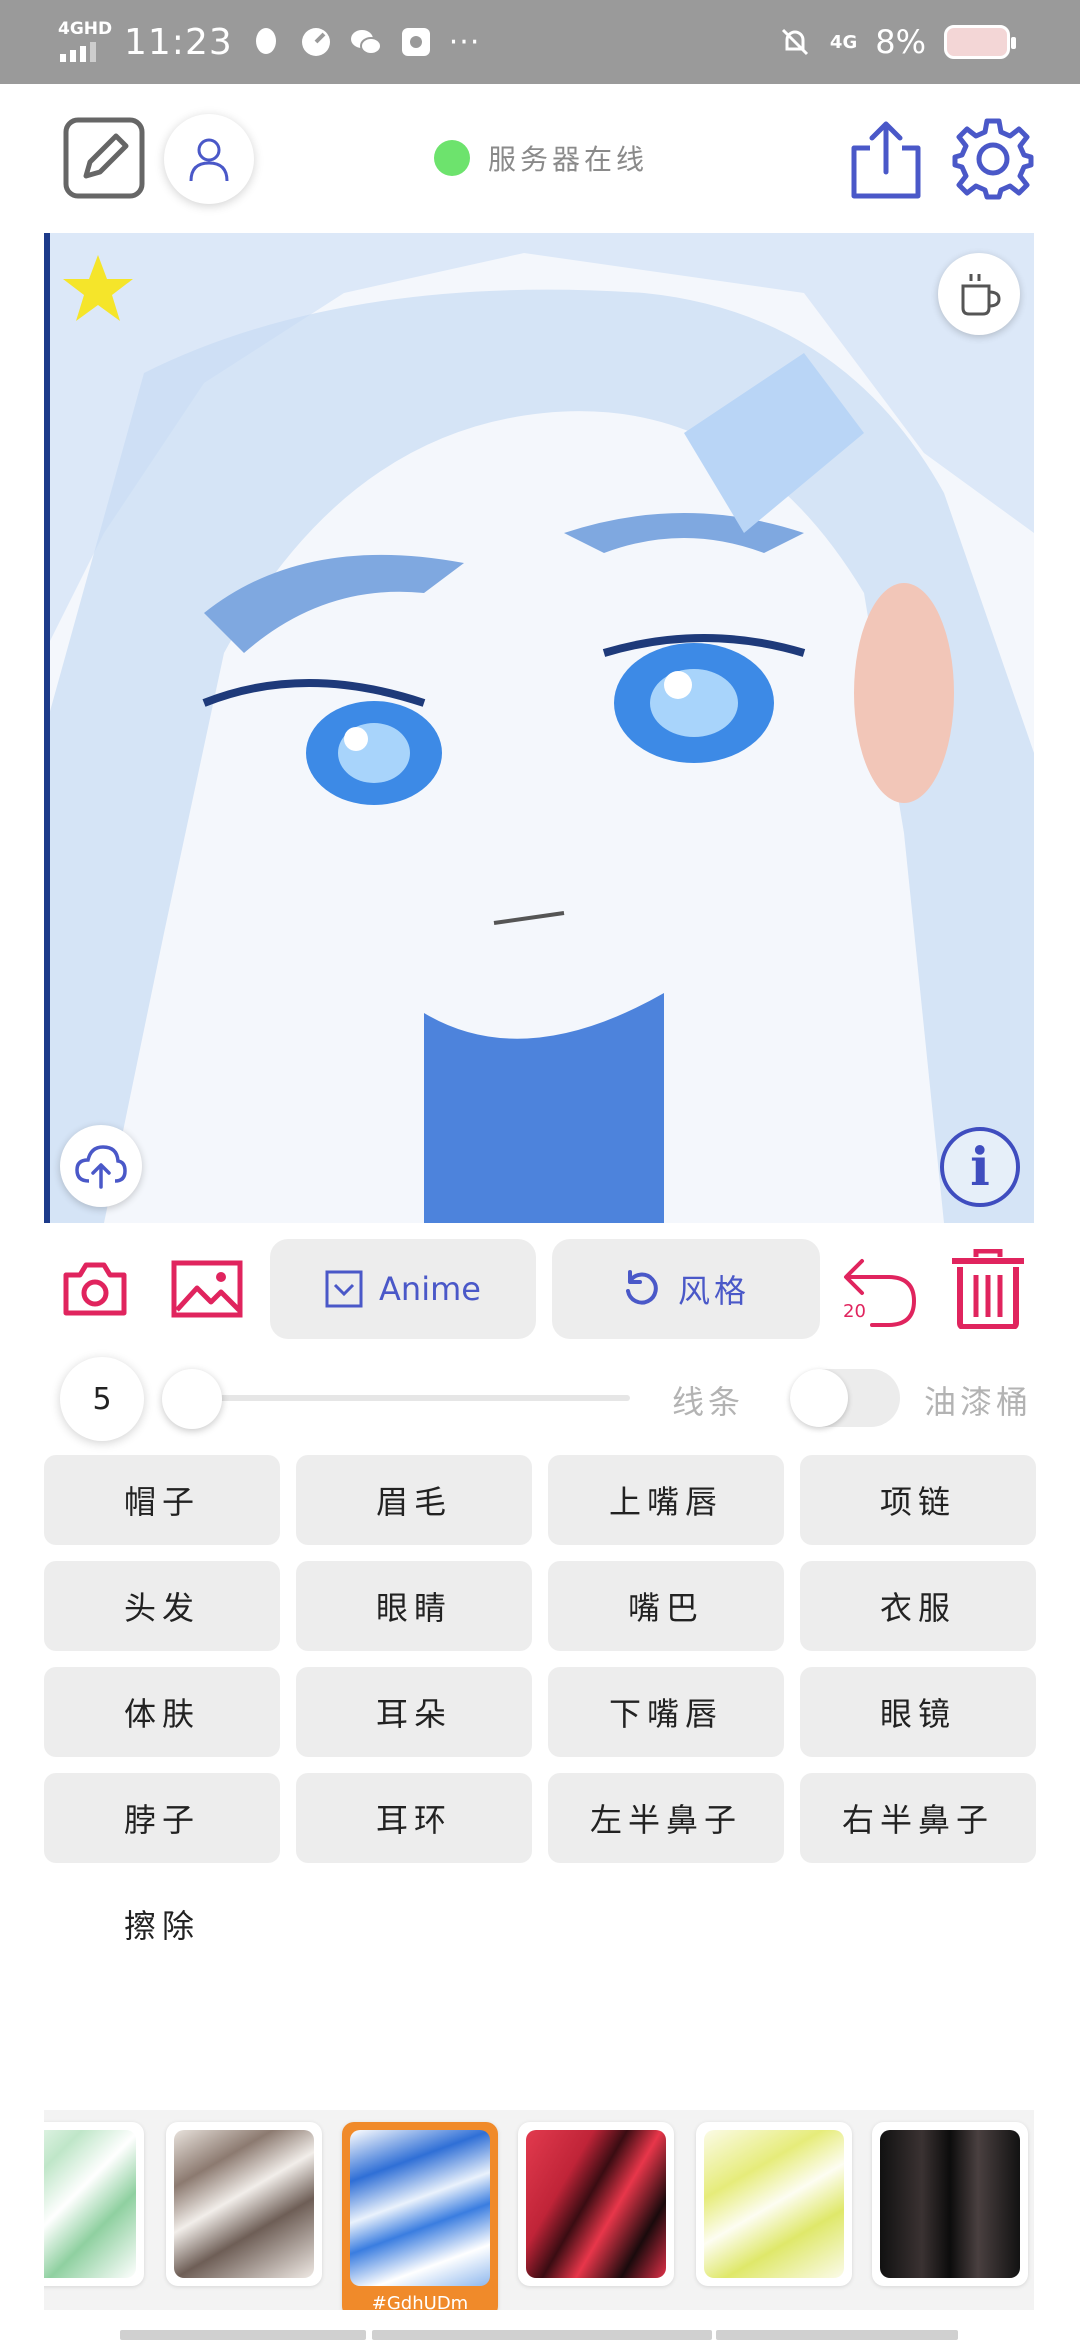  I want to click on style-code: #GdhUDm, so click(420, 2301).